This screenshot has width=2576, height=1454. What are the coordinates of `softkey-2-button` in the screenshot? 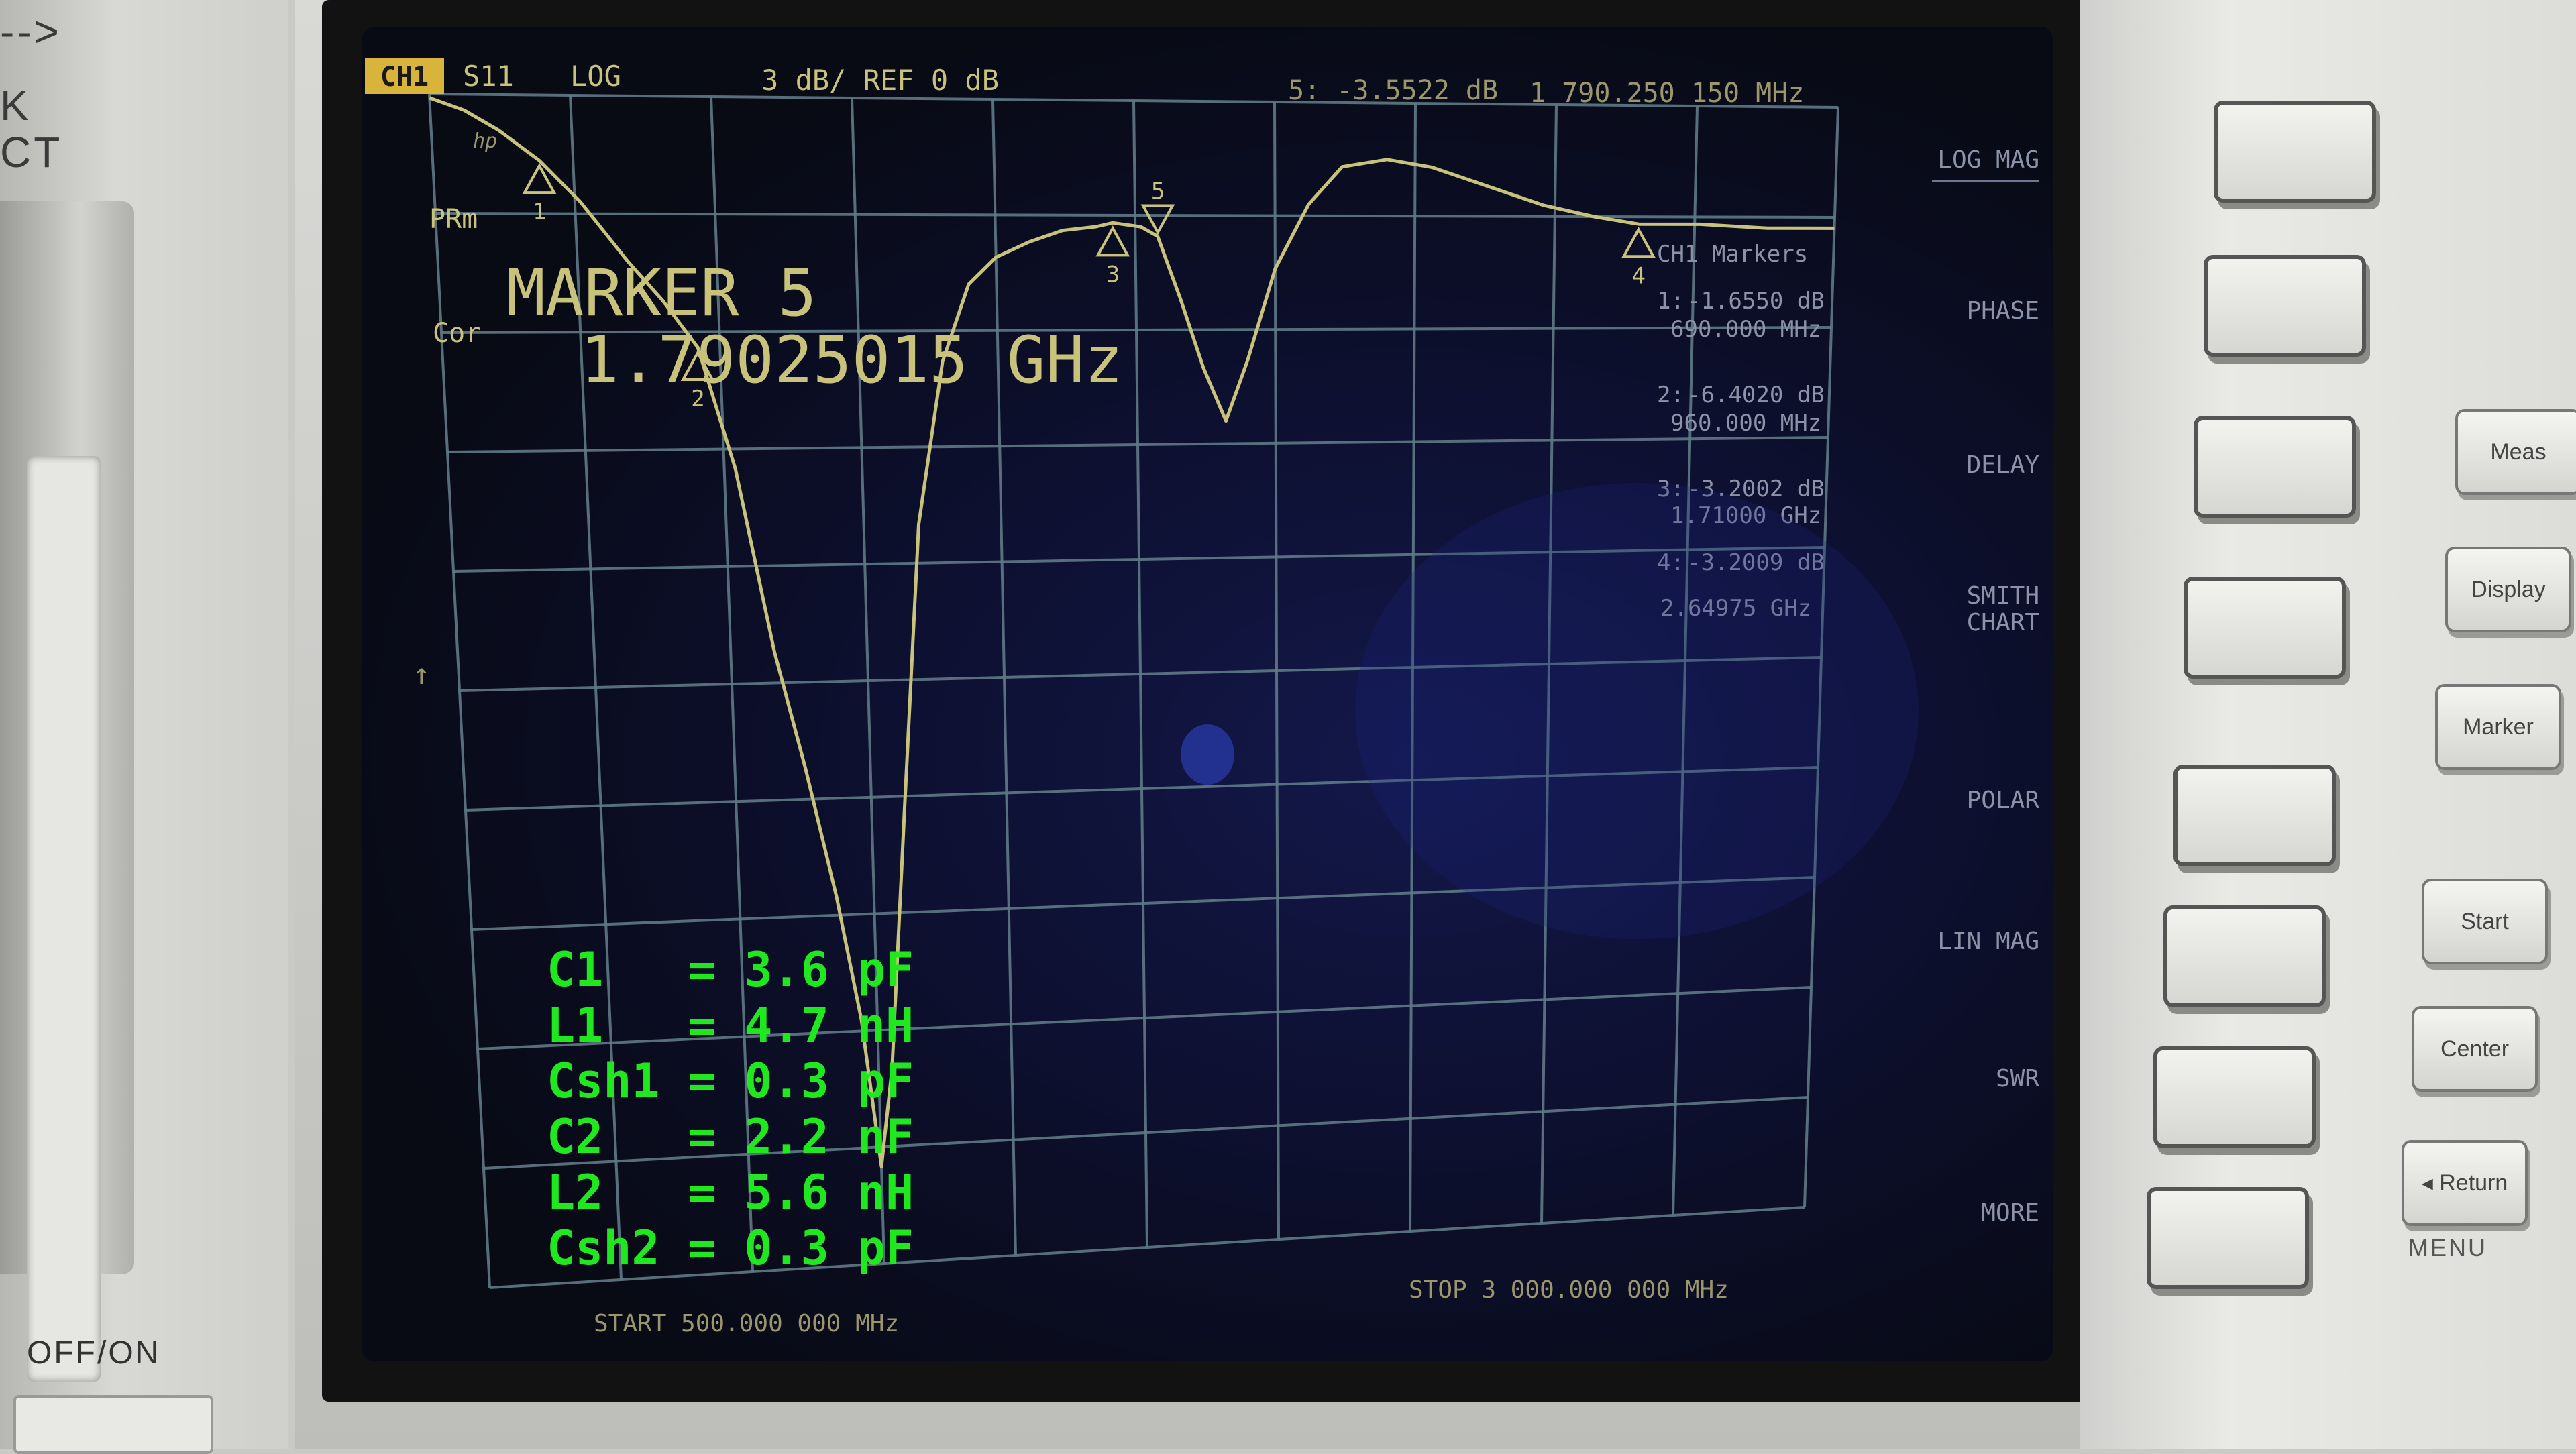 It's located at (2285, 306).